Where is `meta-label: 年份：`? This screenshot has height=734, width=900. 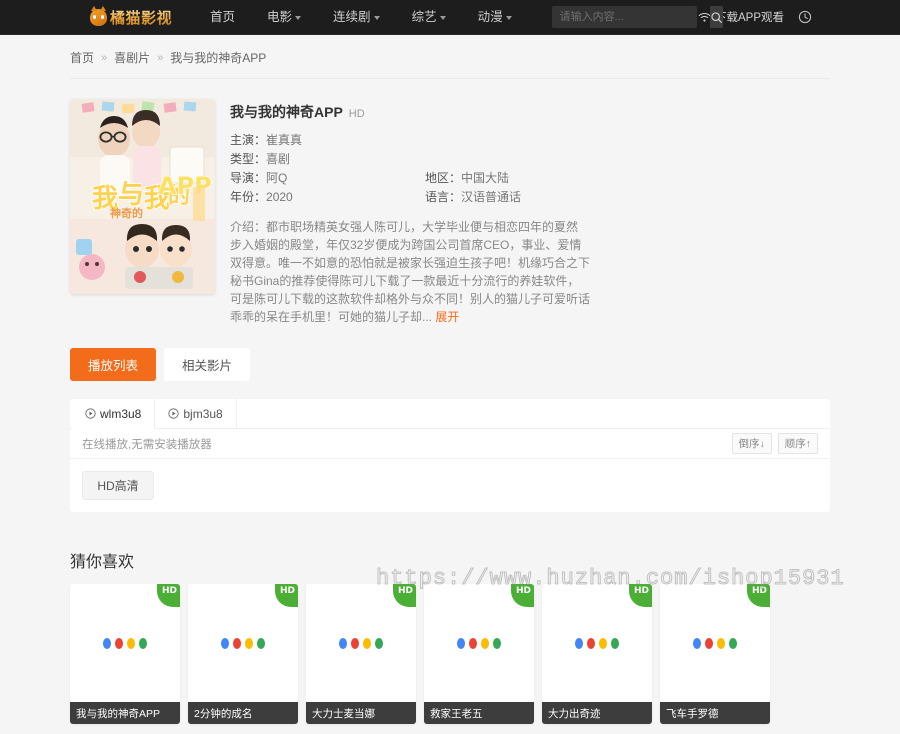
meta-label: 年份： is located at coordinates (248, 197).